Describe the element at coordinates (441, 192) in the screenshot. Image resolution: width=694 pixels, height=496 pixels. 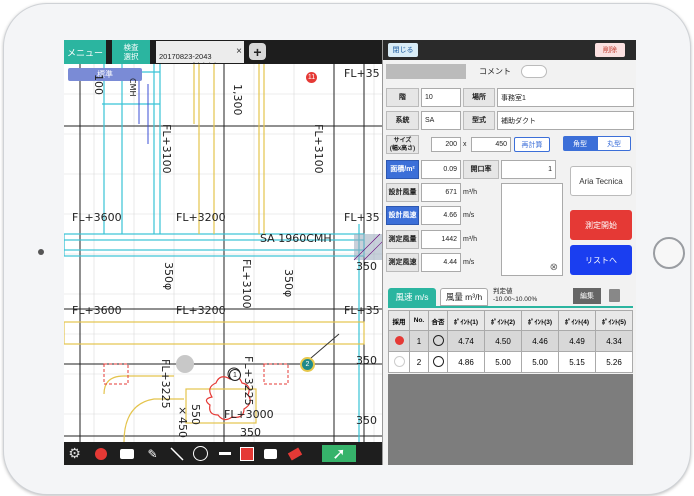
I see `design-flow-field: 671` at that location.